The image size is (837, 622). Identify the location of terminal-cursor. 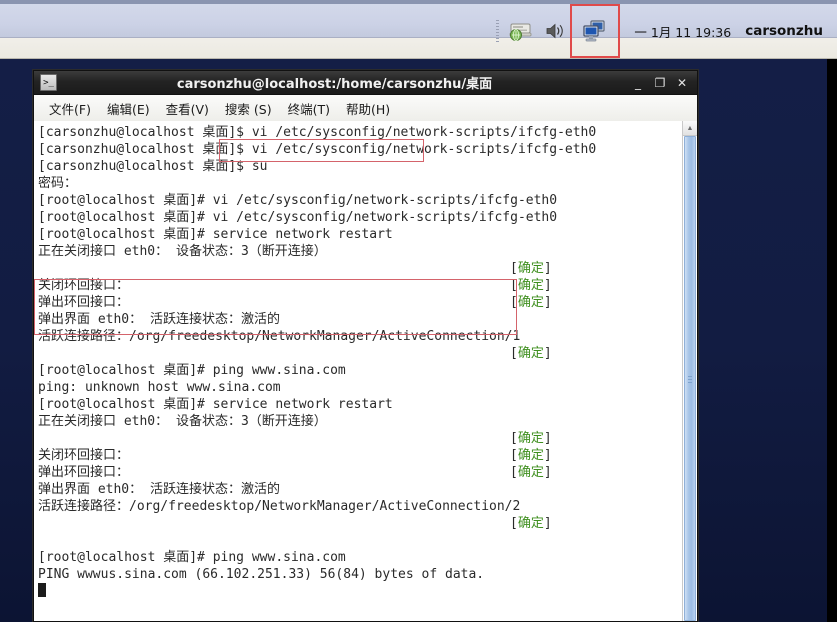
(42, 590).